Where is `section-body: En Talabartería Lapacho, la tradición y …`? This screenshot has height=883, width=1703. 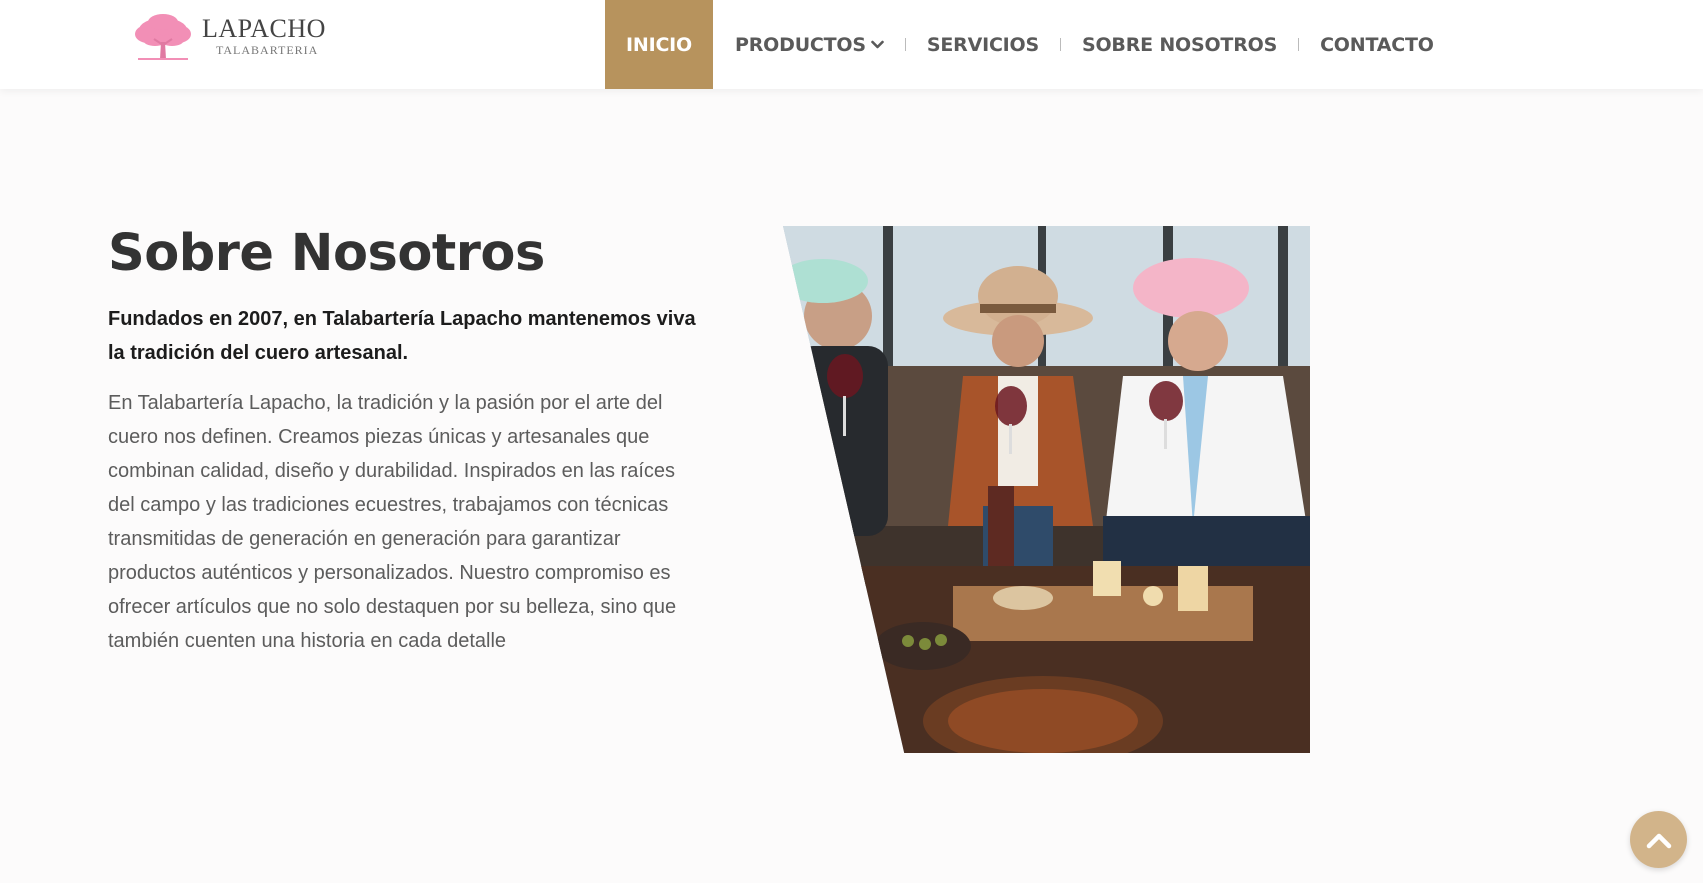
section-body: En Talabartería Lapacho, la tradición y … is located at coordinates (392, 522).